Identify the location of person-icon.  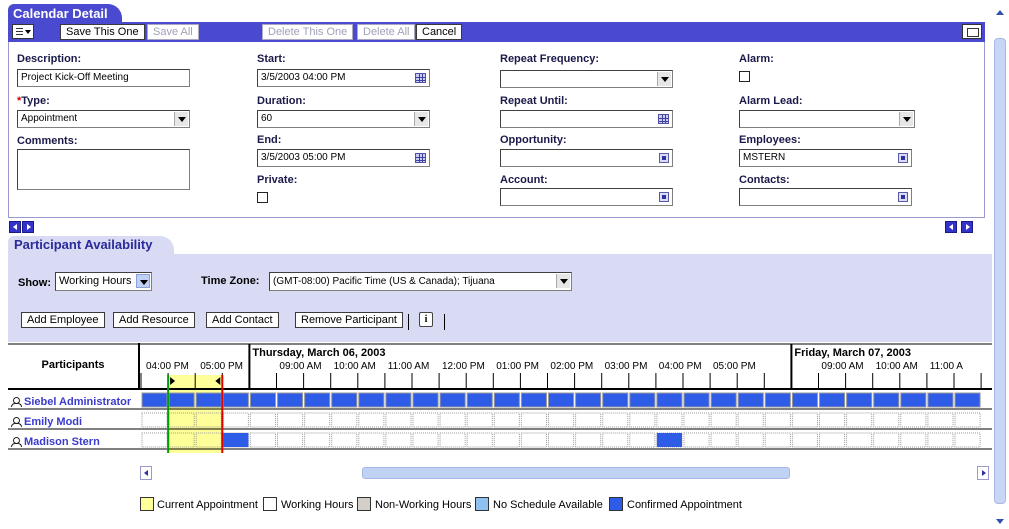
(16, 442).